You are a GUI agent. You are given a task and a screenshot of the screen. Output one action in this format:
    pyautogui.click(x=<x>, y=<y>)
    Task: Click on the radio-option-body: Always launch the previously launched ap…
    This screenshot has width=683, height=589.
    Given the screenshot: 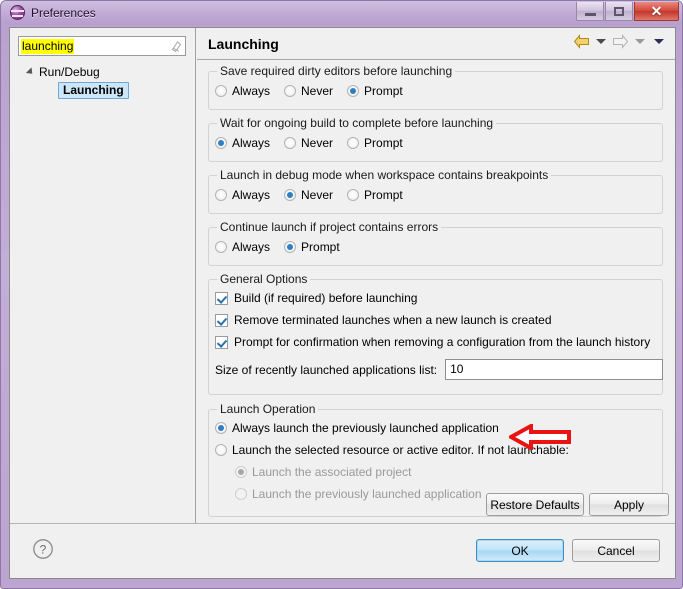 What is the action you would take?
    pyautogui.click(x=357, y=428)
    